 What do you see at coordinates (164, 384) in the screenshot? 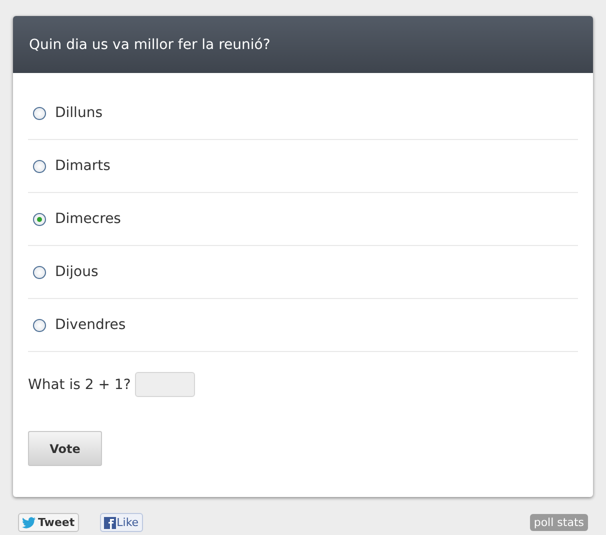
I see `captcha-field` at bounding box center [164, 384].